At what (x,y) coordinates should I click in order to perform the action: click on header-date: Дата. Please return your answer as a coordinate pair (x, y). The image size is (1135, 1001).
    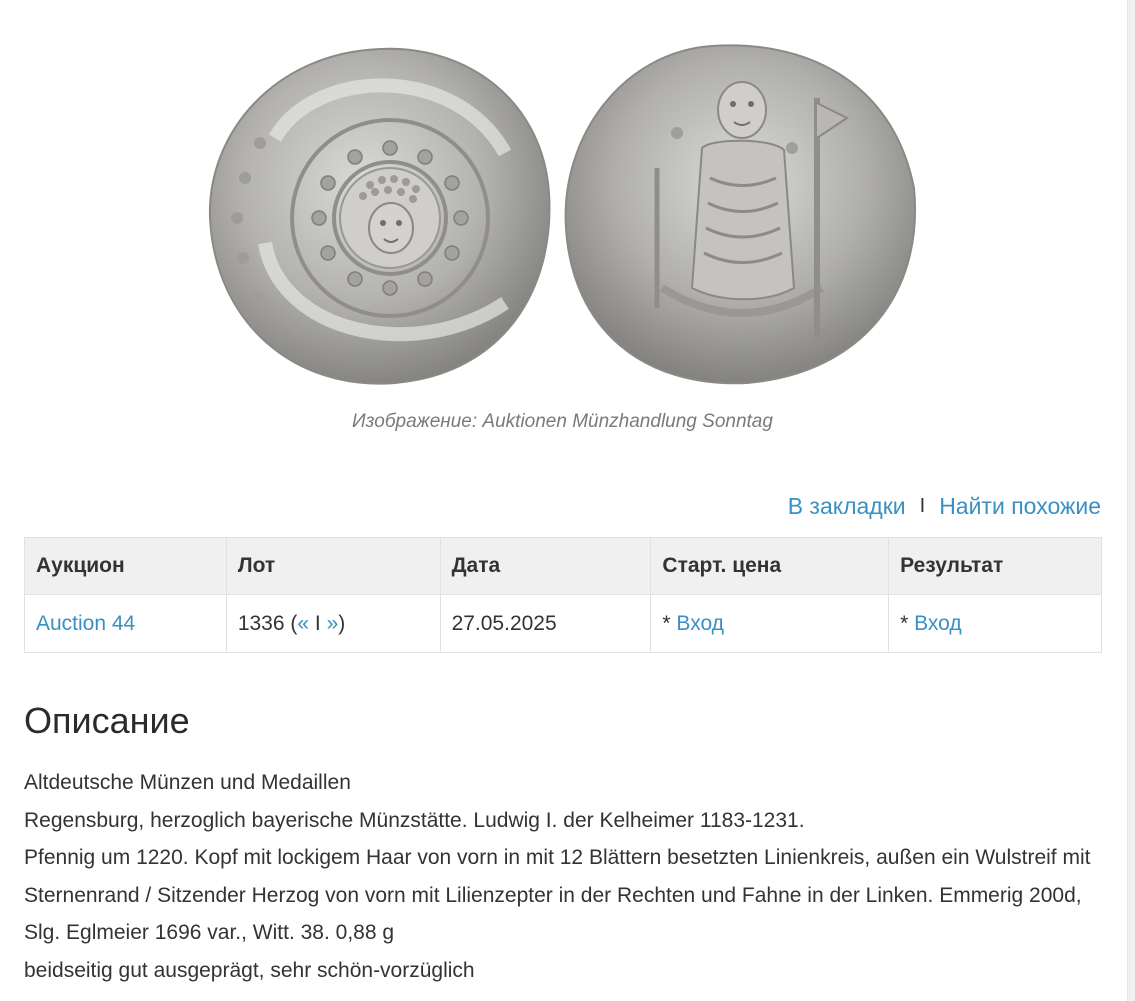
    Looking at the image, I should click on (545, 566).